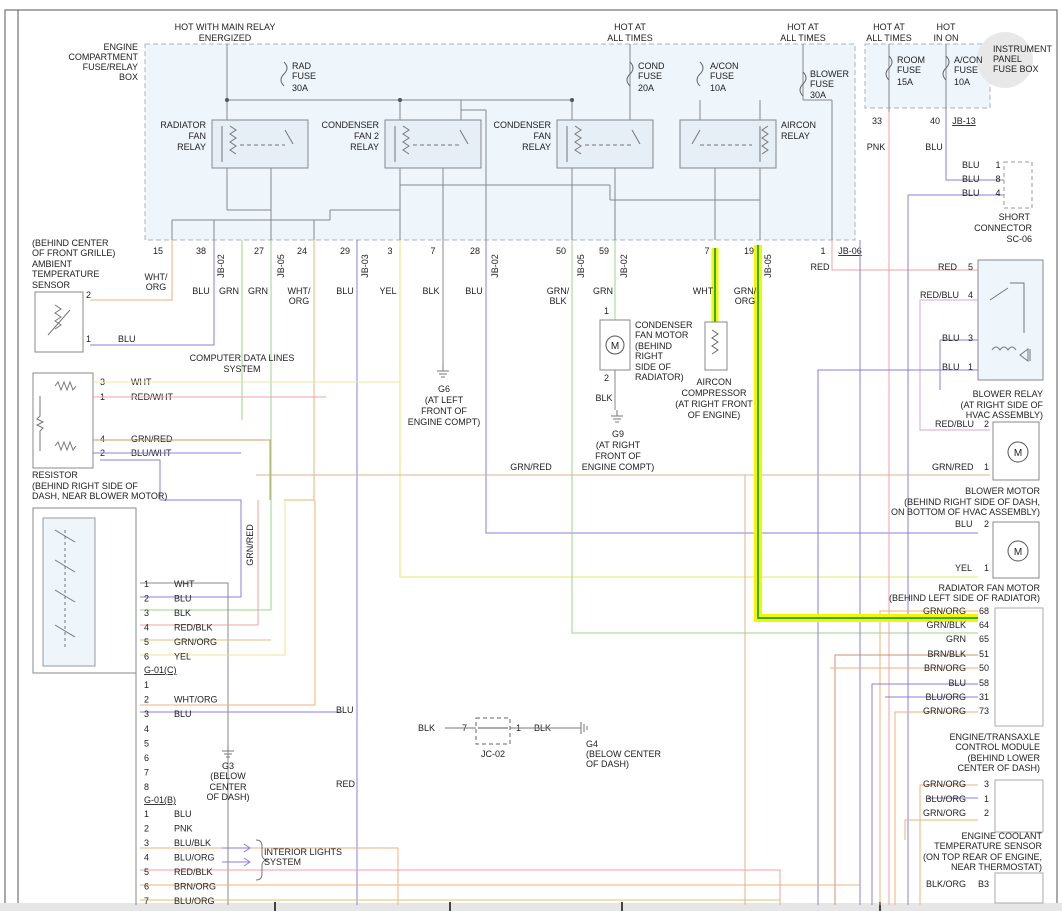 The height and width of the screenshot is (911, 1062). I want to click on room-fuse-label-3: 15A, so click(905, 82).